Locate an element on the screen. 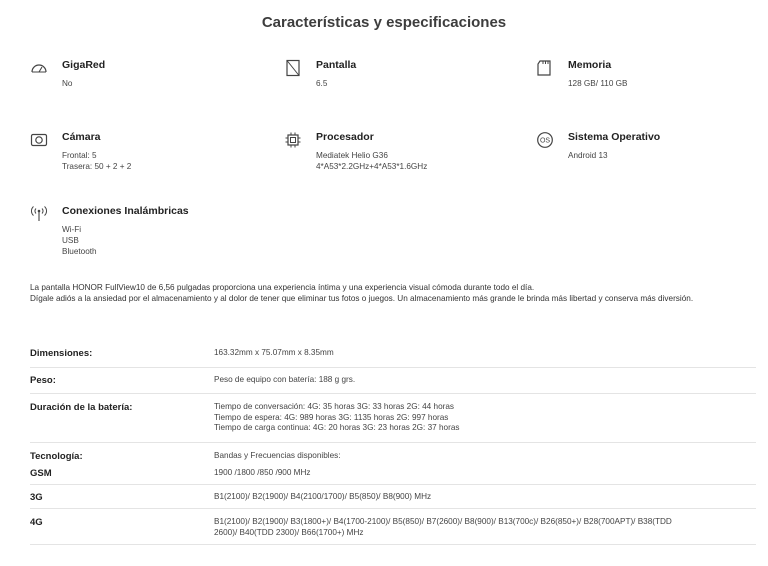  spec-value: USB is located at coordinates (70, 240).